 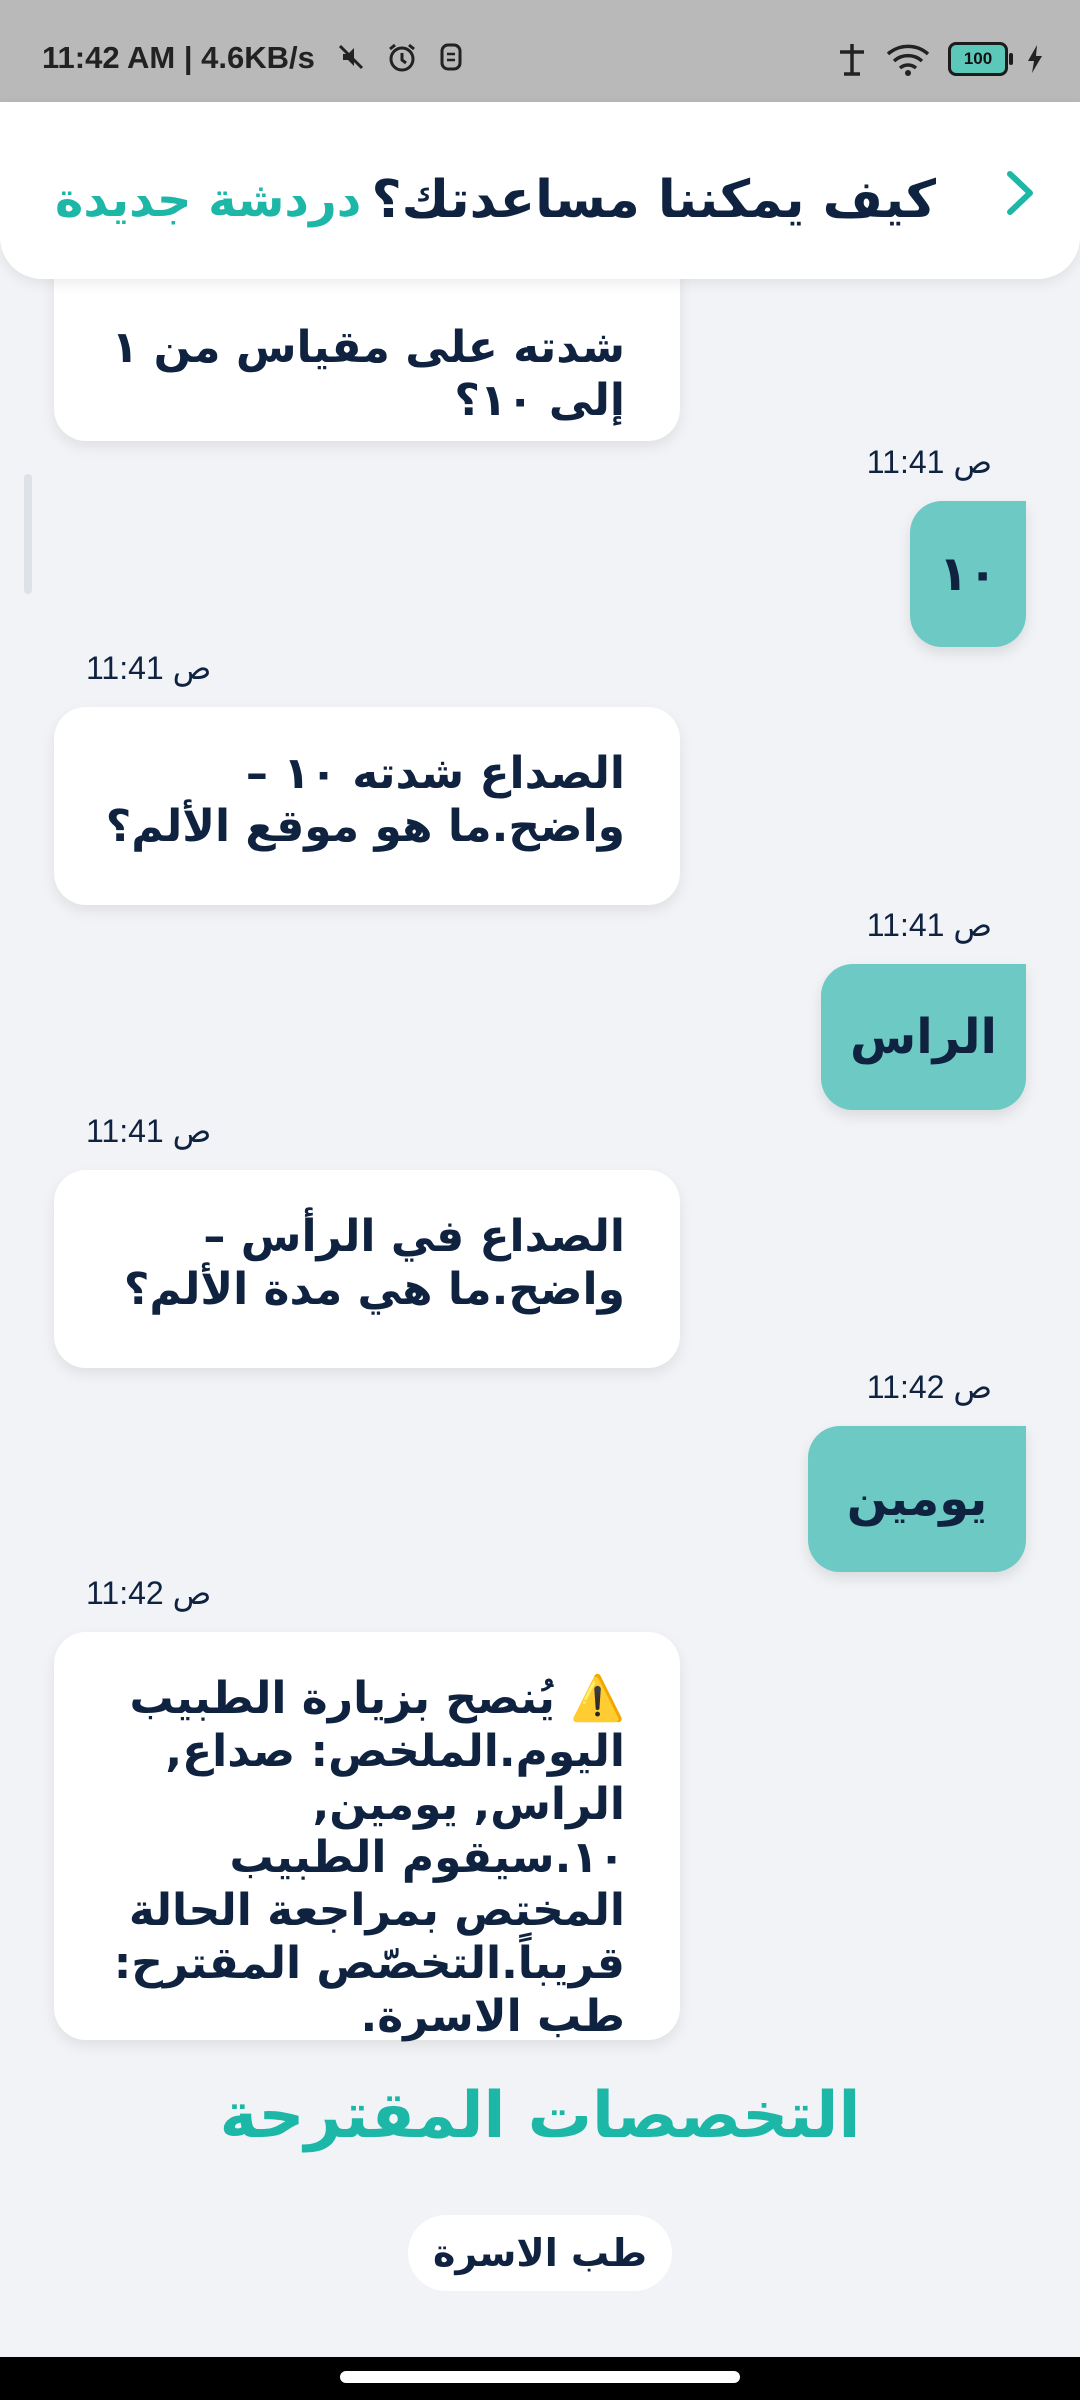 What do you see at coordinates (374, 1263) in the screenshot?
I see `bot-message-text: الصداع في الرأس – واضح.ما هي مدة الألم؟` at bounding box center [374, 1263].